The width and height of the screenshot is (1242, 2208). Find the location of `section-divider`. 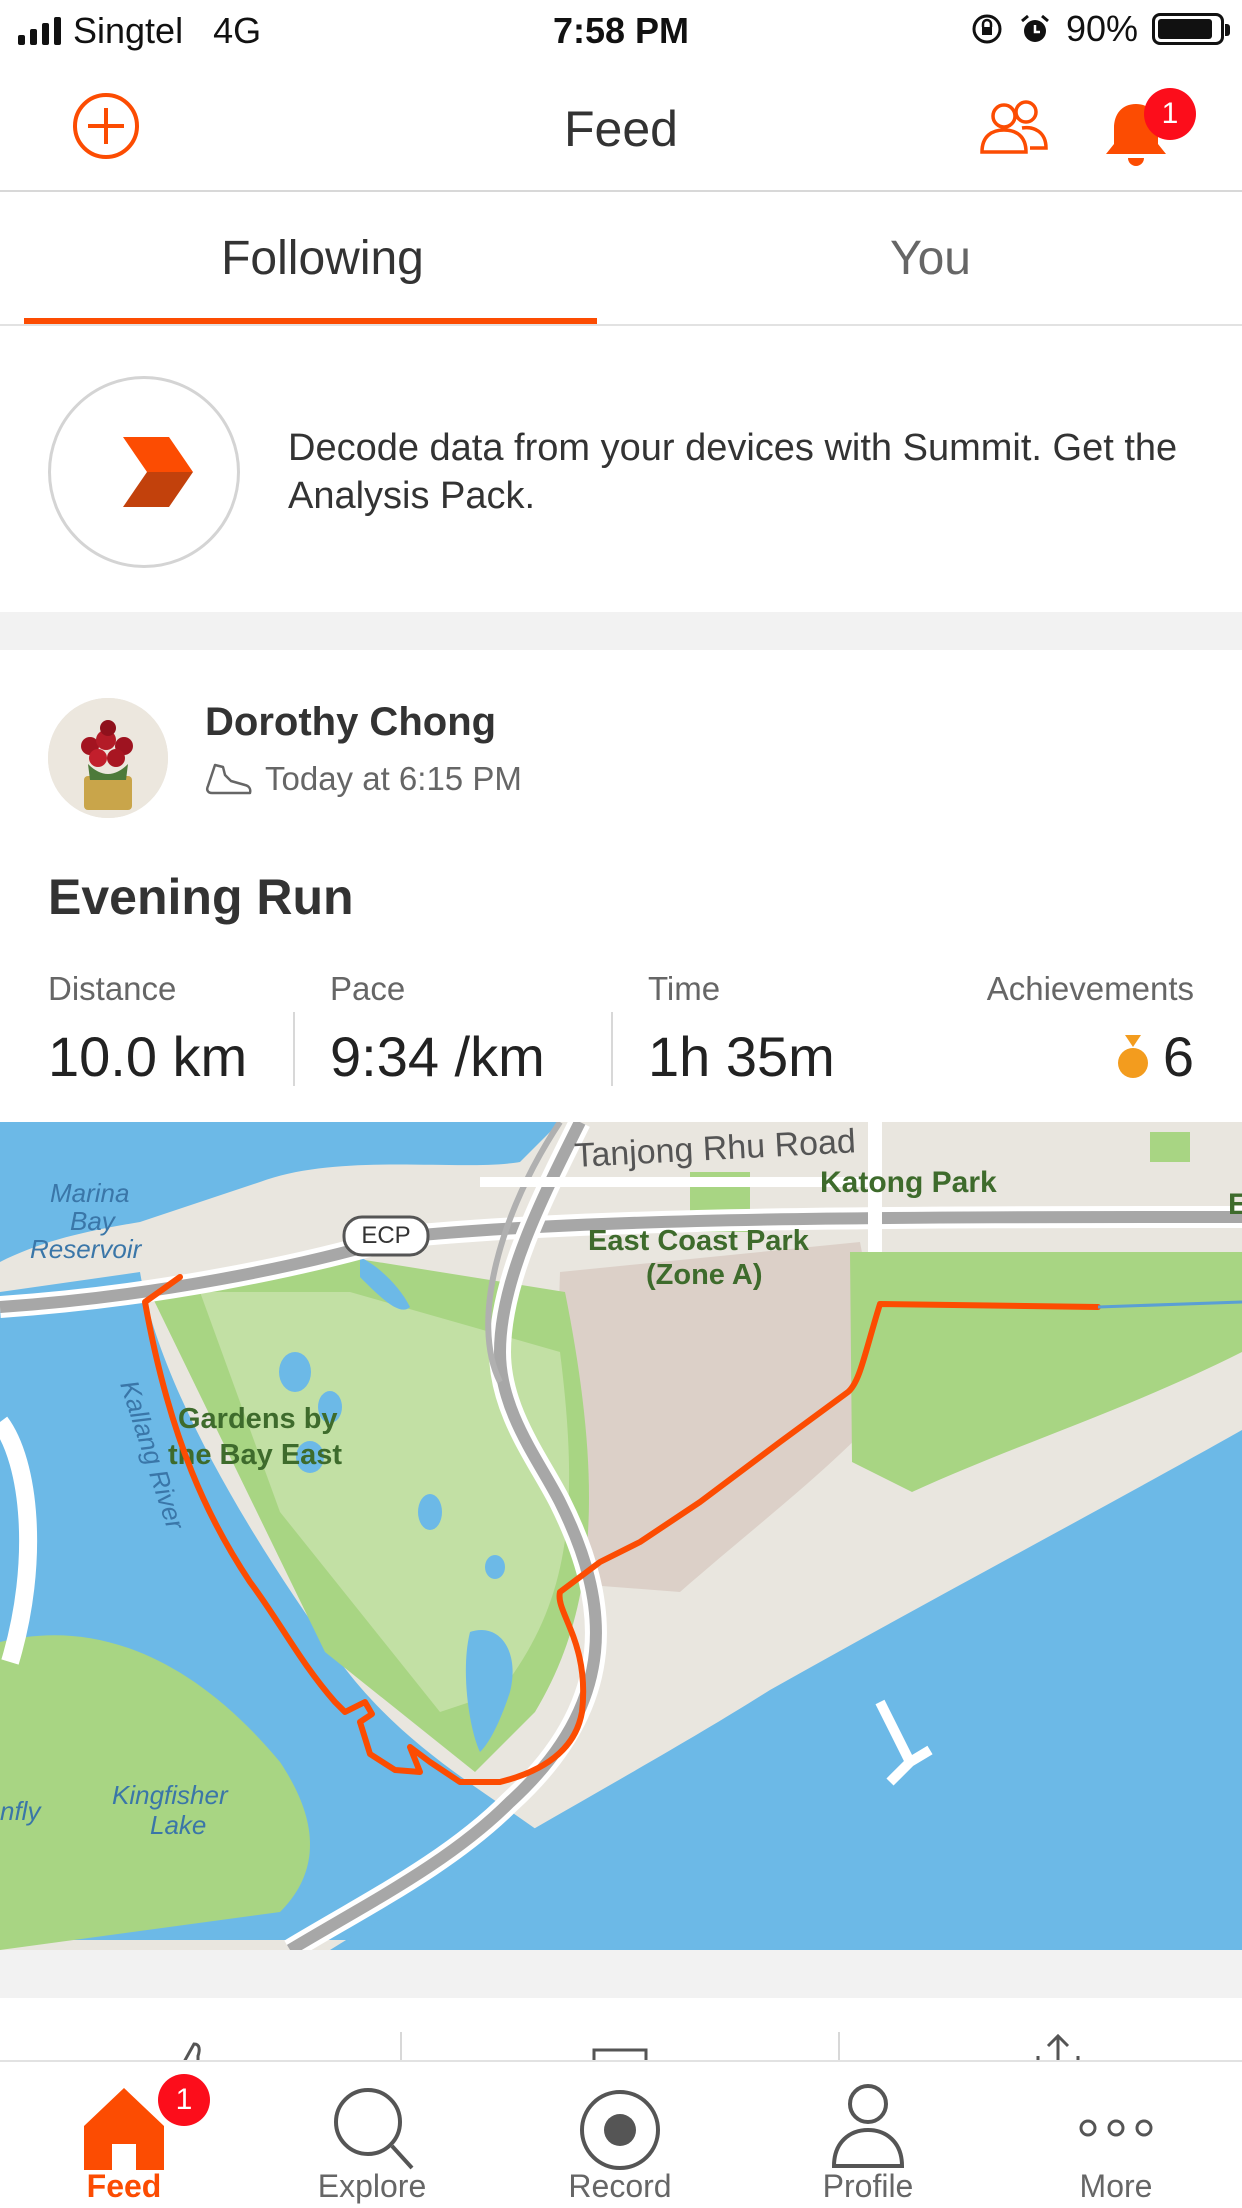

section-divider is located at coordinates (621, 631).